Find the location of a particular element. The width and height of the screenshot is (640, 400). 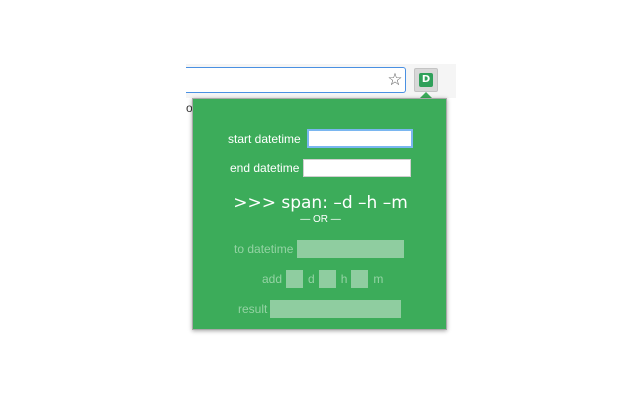

add-days-input is located at coordinates (295, 279).